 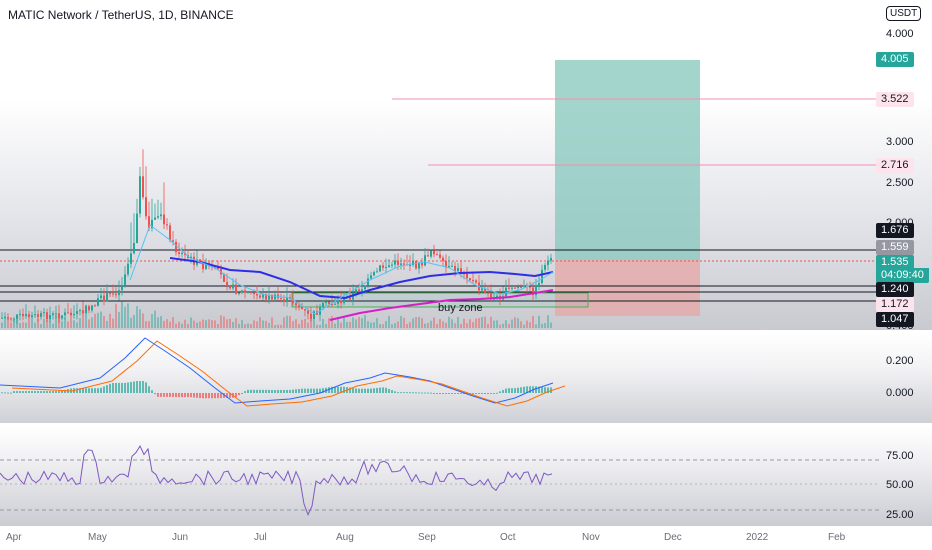 What do you see at coordinates (895, 319) in the screenshot?
I see `level-047-tag: 1.047` at bounding box center [895, 319].